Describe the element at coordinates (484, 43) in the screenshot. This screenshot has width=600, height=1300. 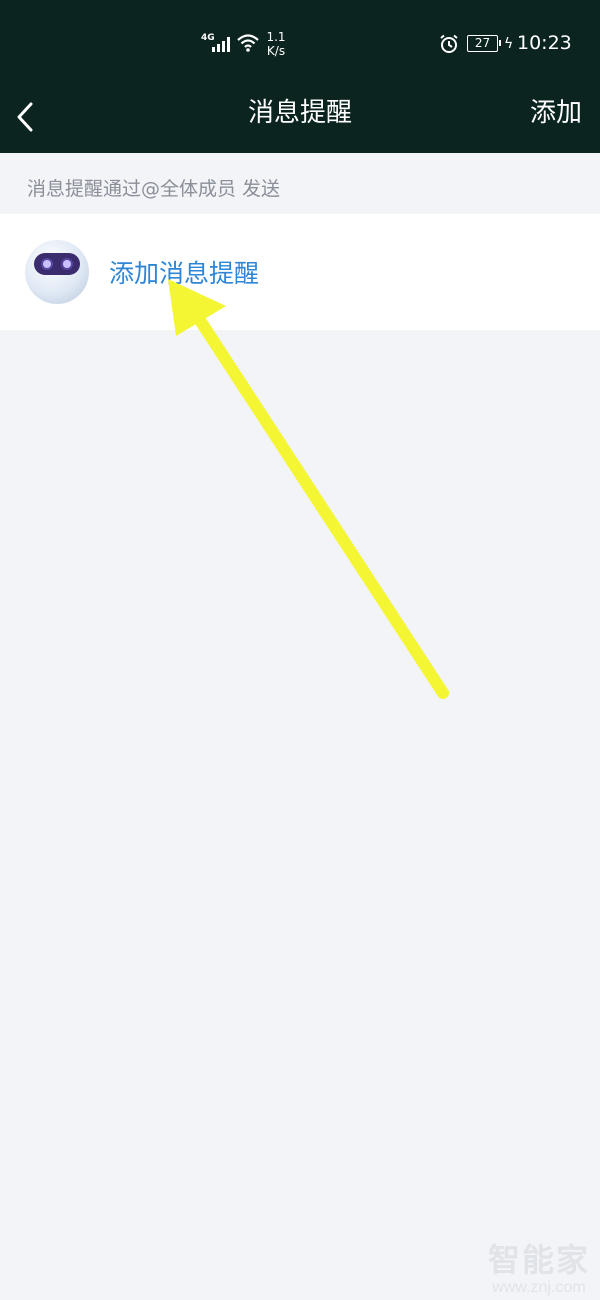
I see `battery-icon: 27` at that location.